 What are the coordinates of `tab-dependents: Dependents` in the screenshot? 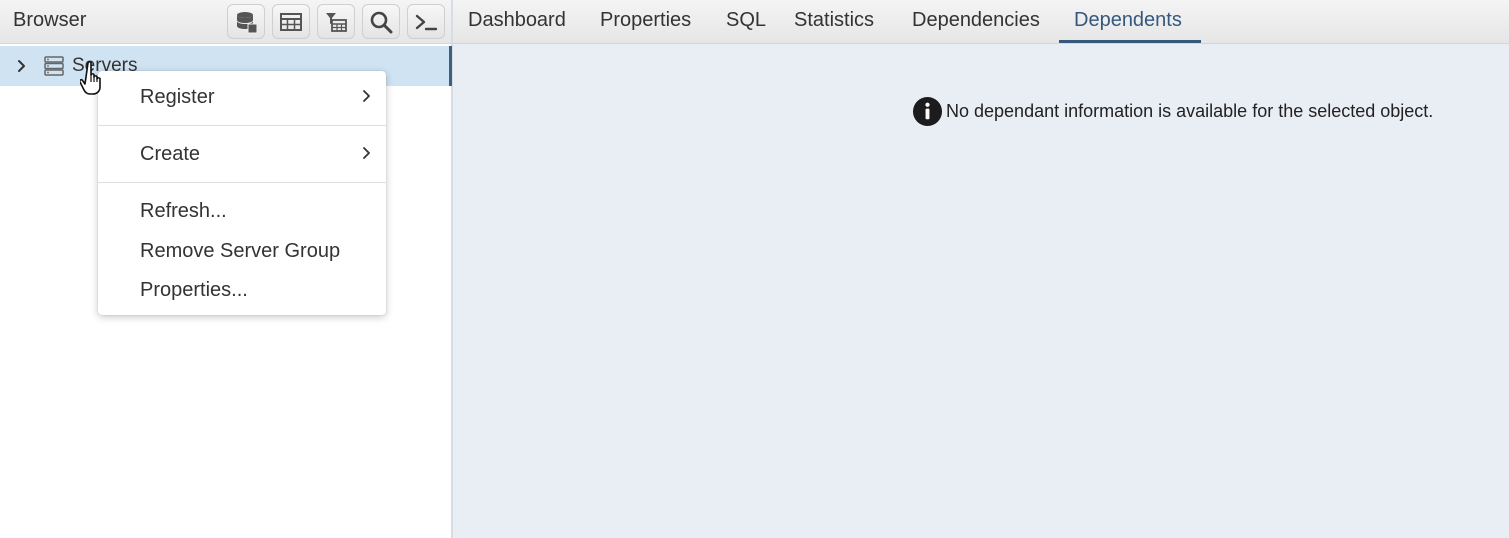 It's located at (1128, 20).